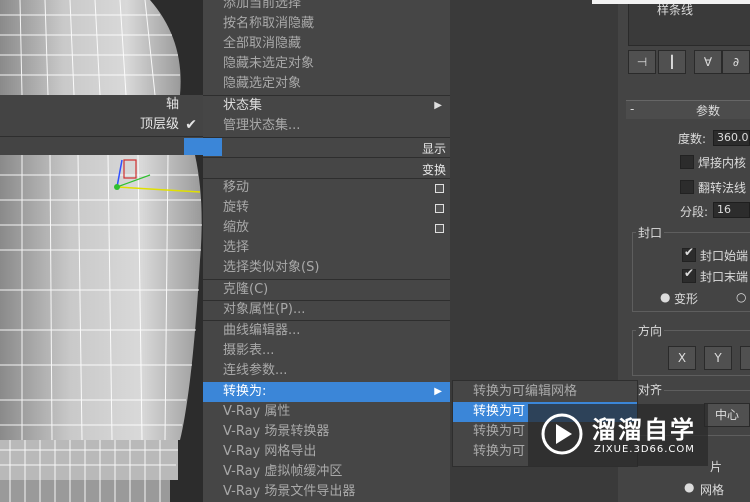 The height and width of the screenshot is (502, 750). I want to click on align-title: 对齐, so click(650, 389).